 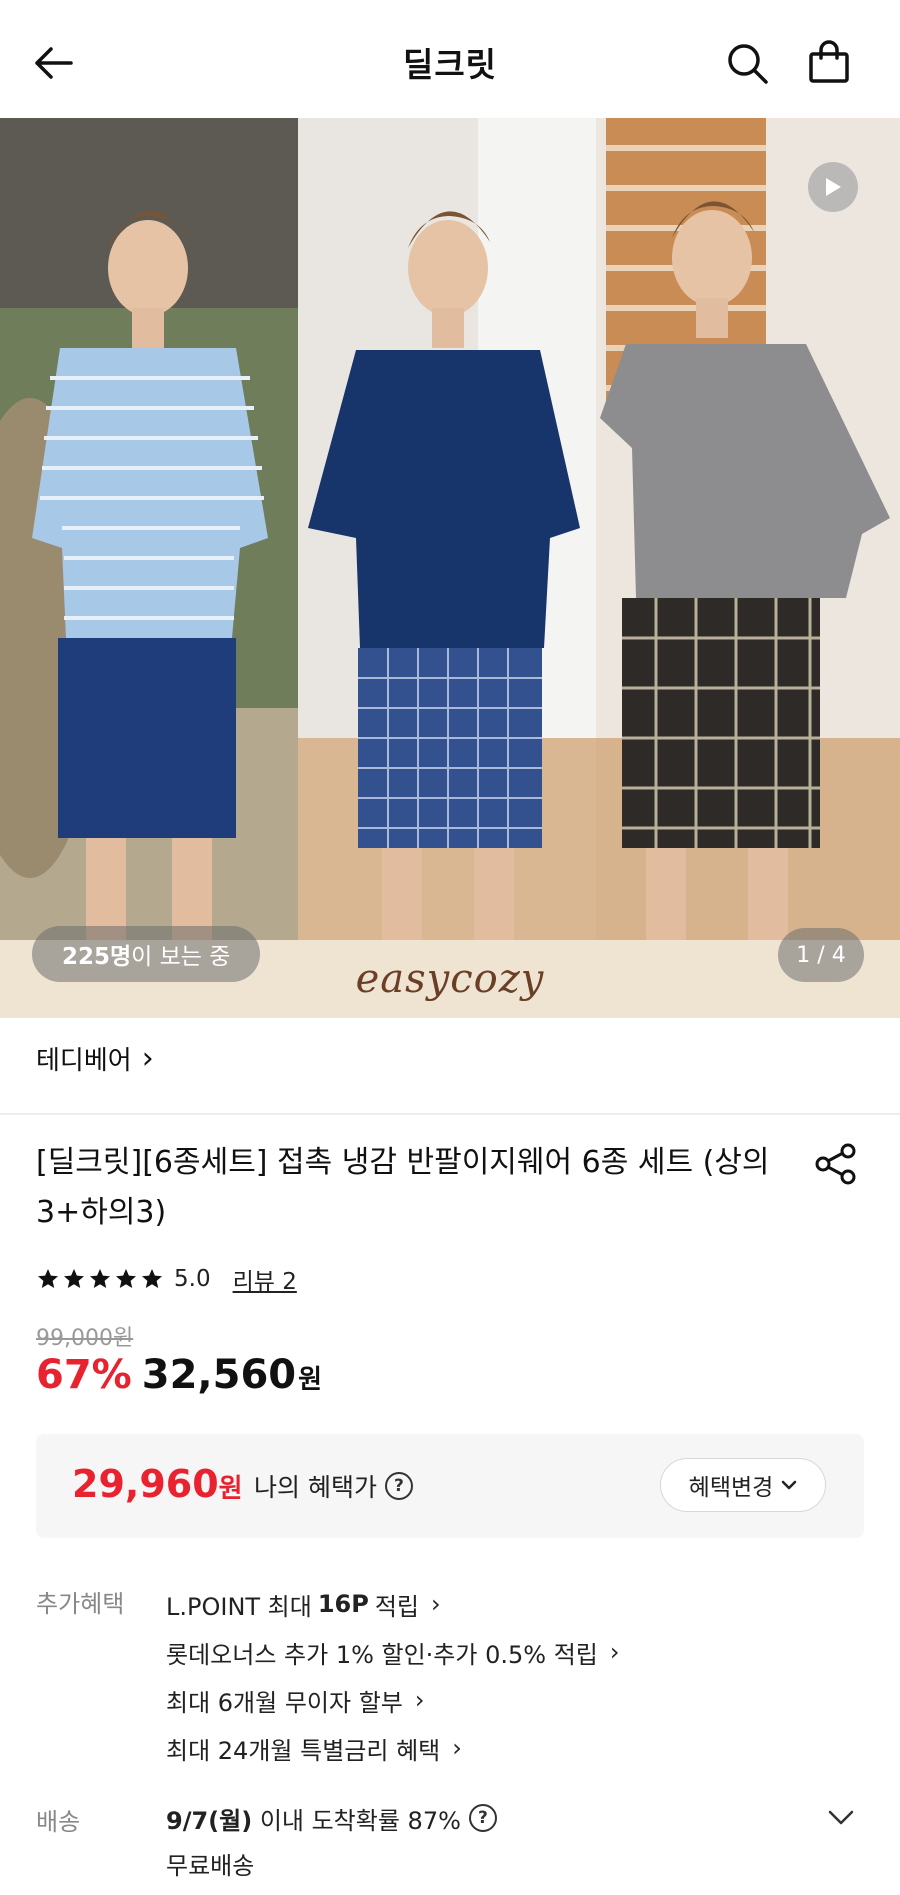 What do you see at coordinates (84, 1061) in the screenshot?
I see `brand-name: 테디베어` at bounding box center [84, 1061].